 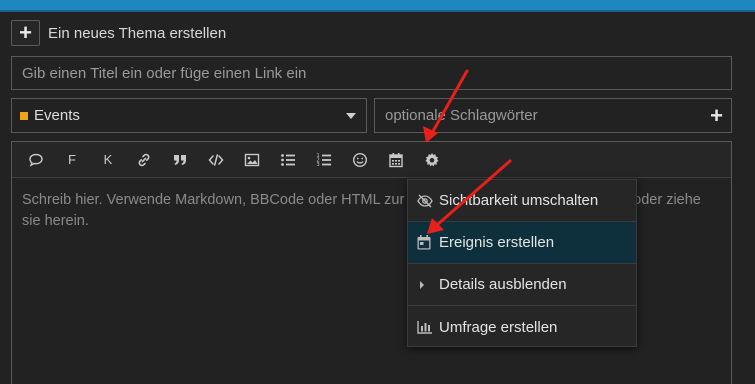 I want to click on menu-item-hide-details: Details ausblenden, so click(x=522, y=285).